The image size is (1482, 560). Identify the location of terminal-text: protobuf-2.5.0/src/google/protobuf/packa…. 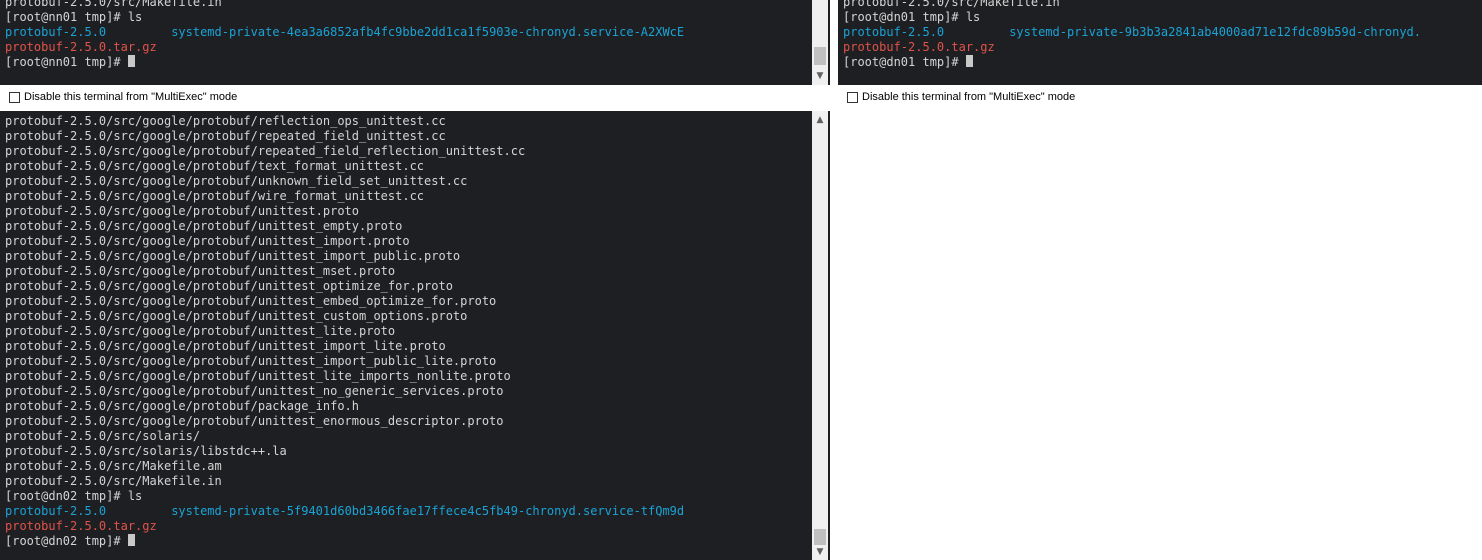
(182, 406).